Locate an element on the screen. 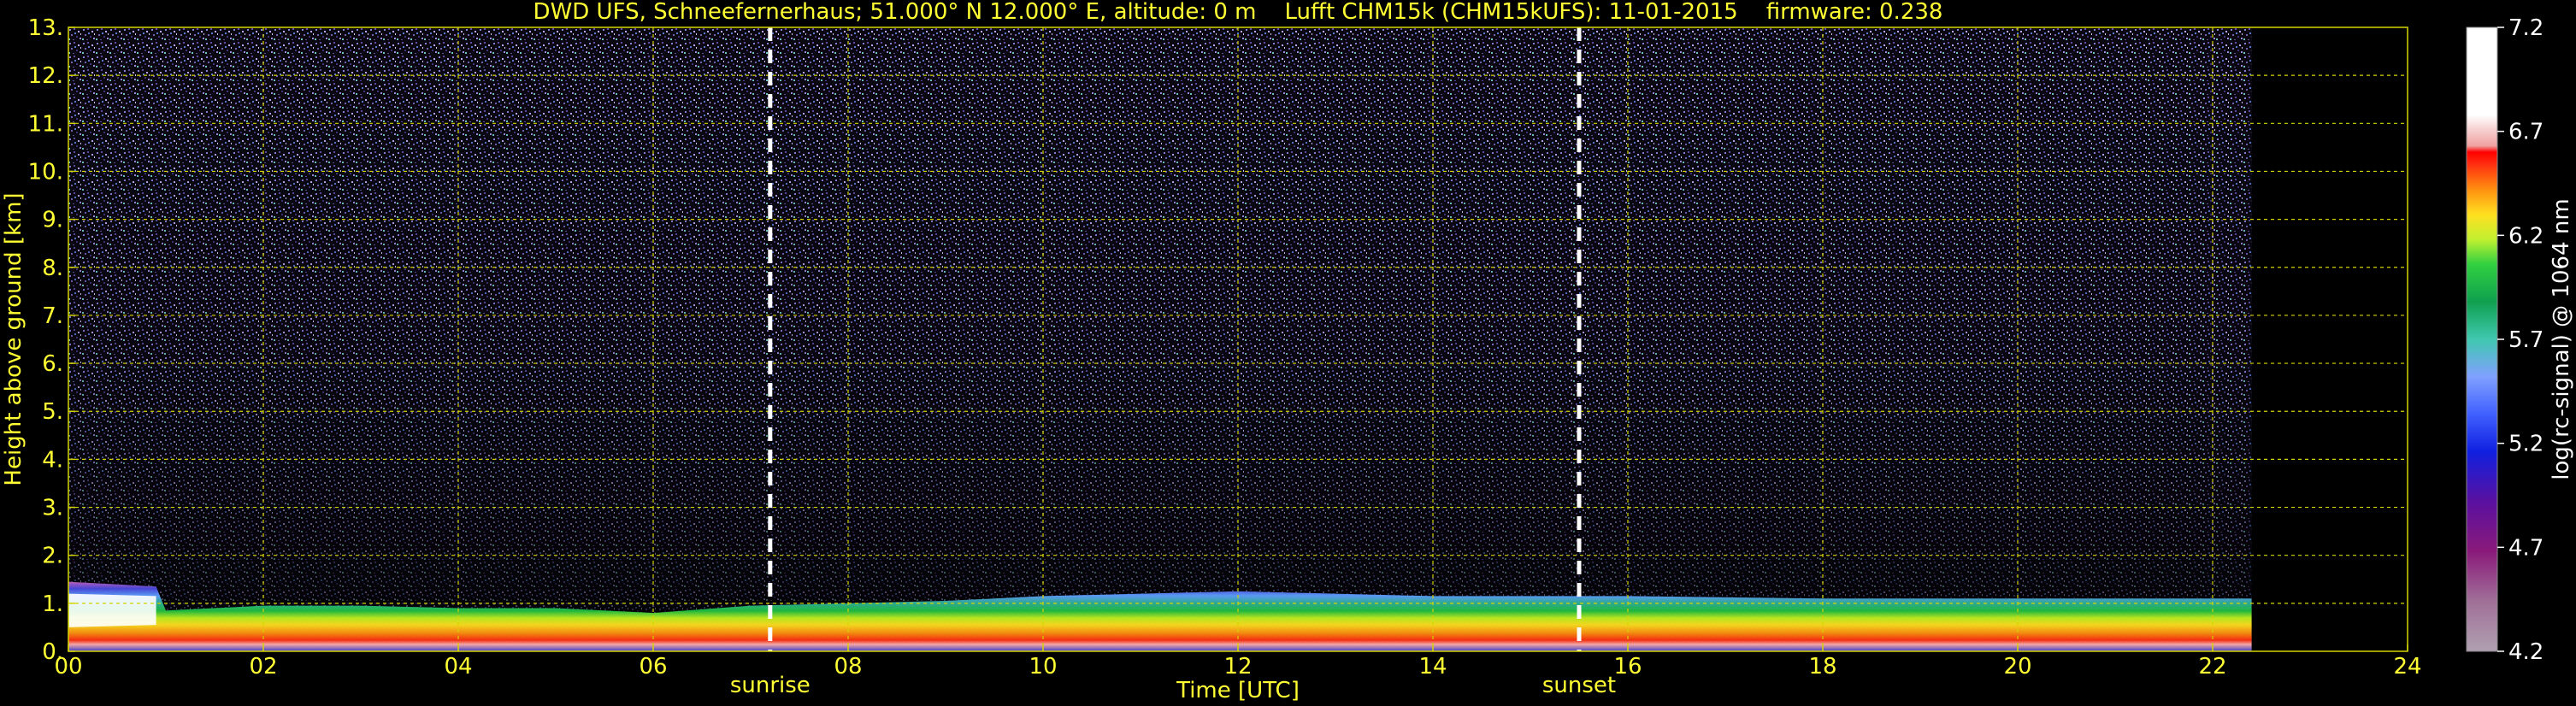  colorbar-label: log(rc-signal) @ 1064 nm is located at coordinates (2561, 338).